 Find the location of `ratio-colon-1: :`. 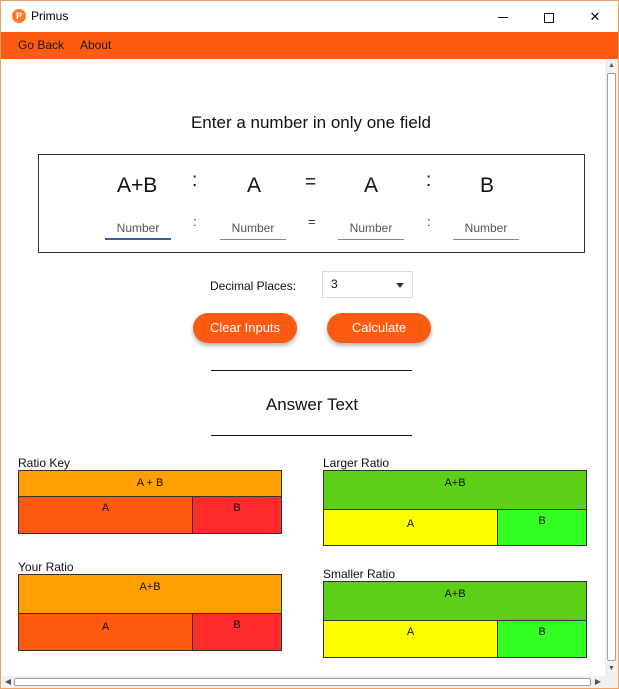

ratio-colon-1: : is located at coordinates (195, 180).